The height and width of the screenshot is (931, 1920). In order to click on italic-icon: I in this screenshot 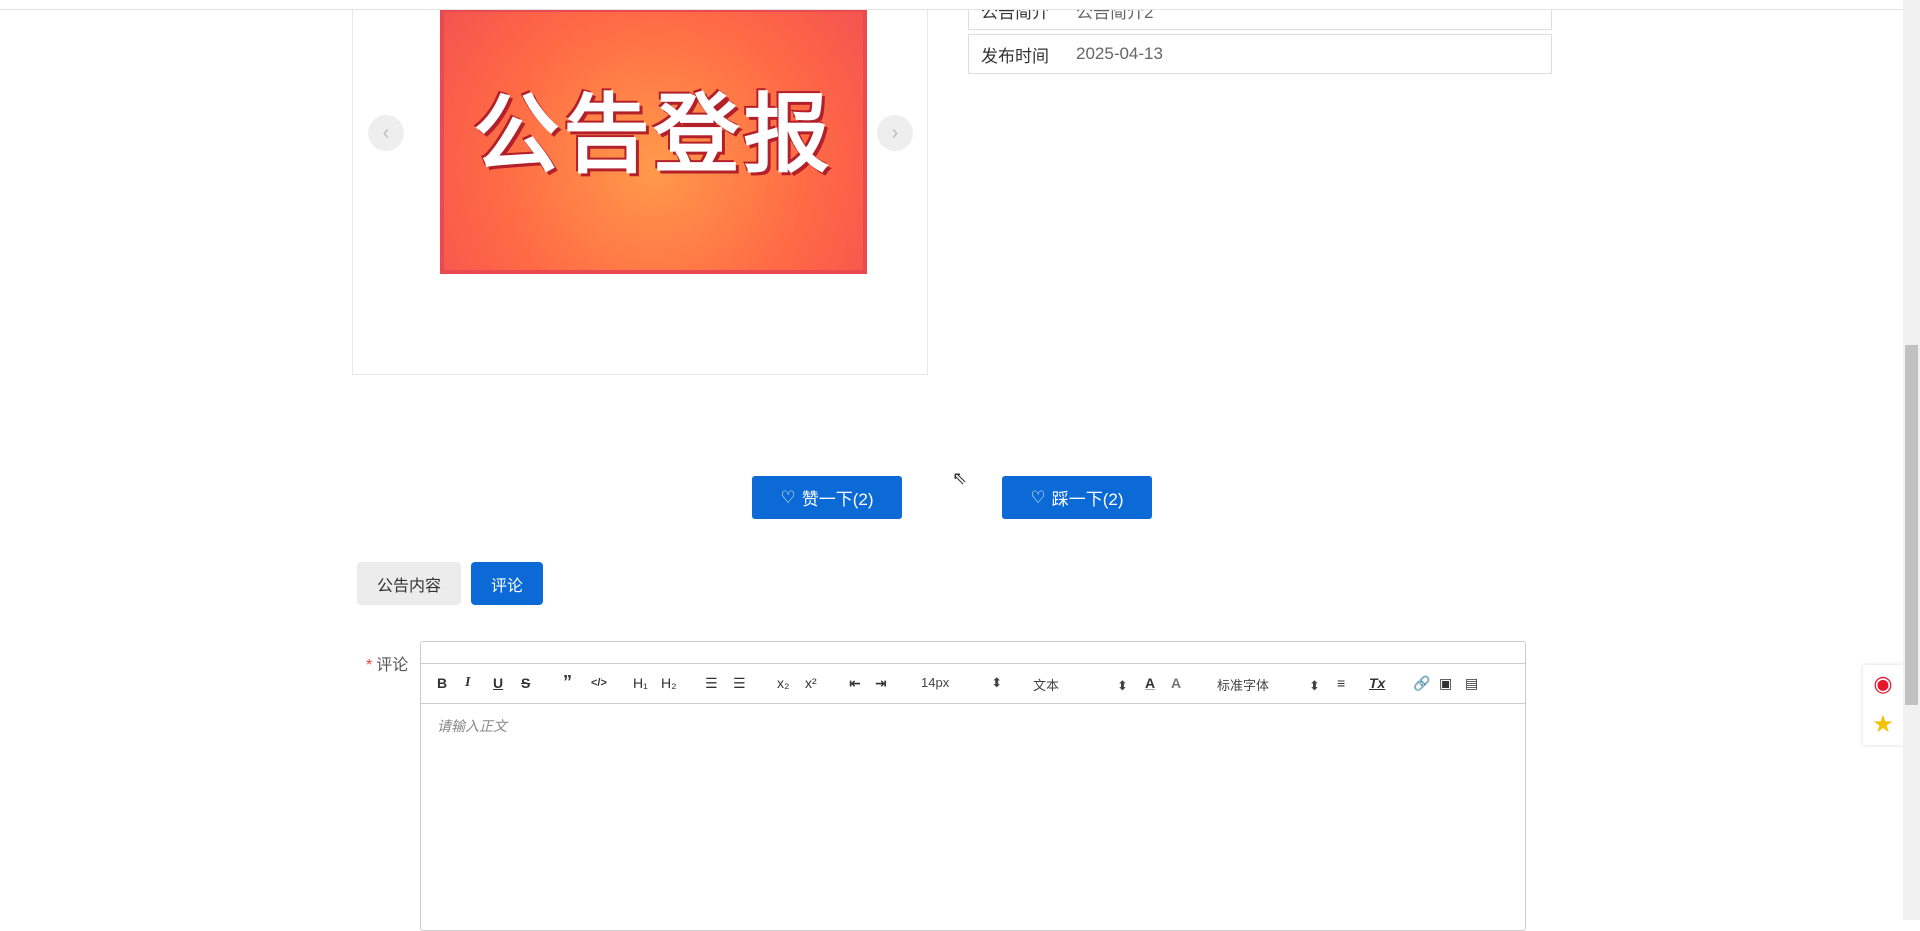, I will do `click(467, 683)`.